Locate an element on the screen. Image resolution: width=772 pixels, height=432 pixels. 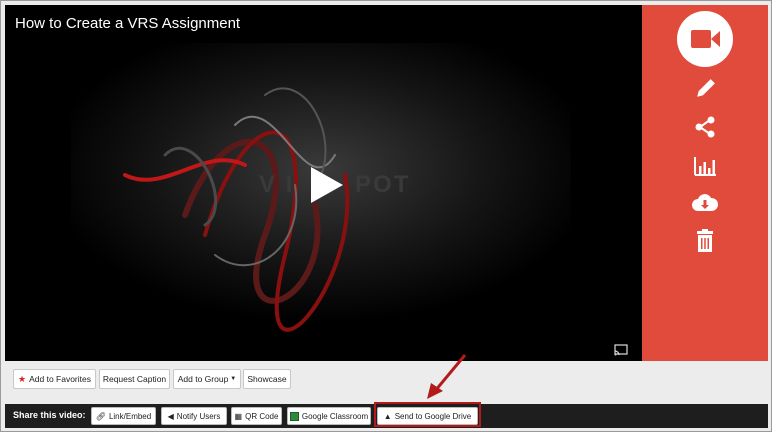
cast-icon is located at coordinates (621, 350).